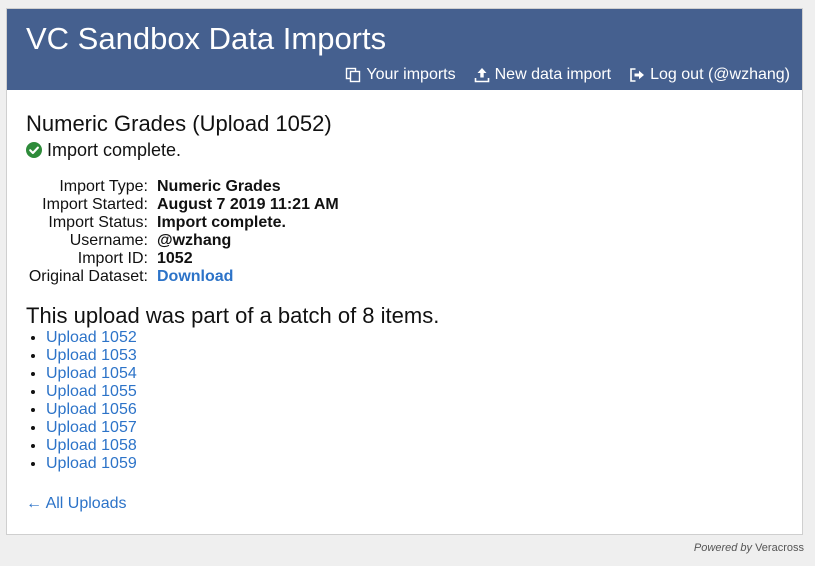 The width and height of the screenshot is (815, 566). I want to click on detail-value: Numeric Grades, so click(219, 186).